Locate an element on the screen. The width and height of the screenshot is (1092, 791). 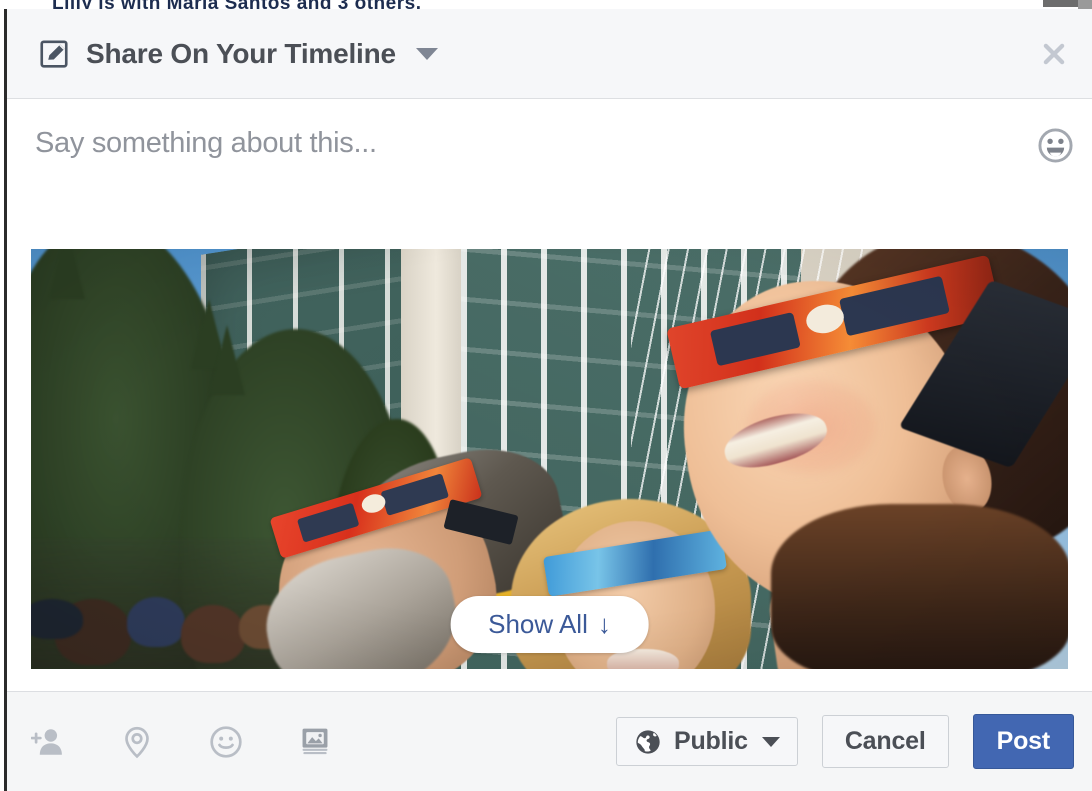
woman-hair-lower is located at coordinates (919, 586).